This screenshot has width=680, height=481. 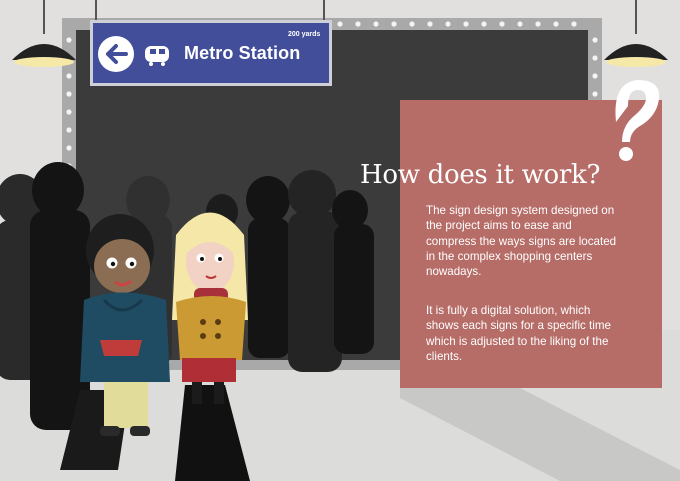 What do you see at coordinates (480, 175) in the screenshot?
I see `panel-heading: How does it work?` at bounding box center [480, 175].